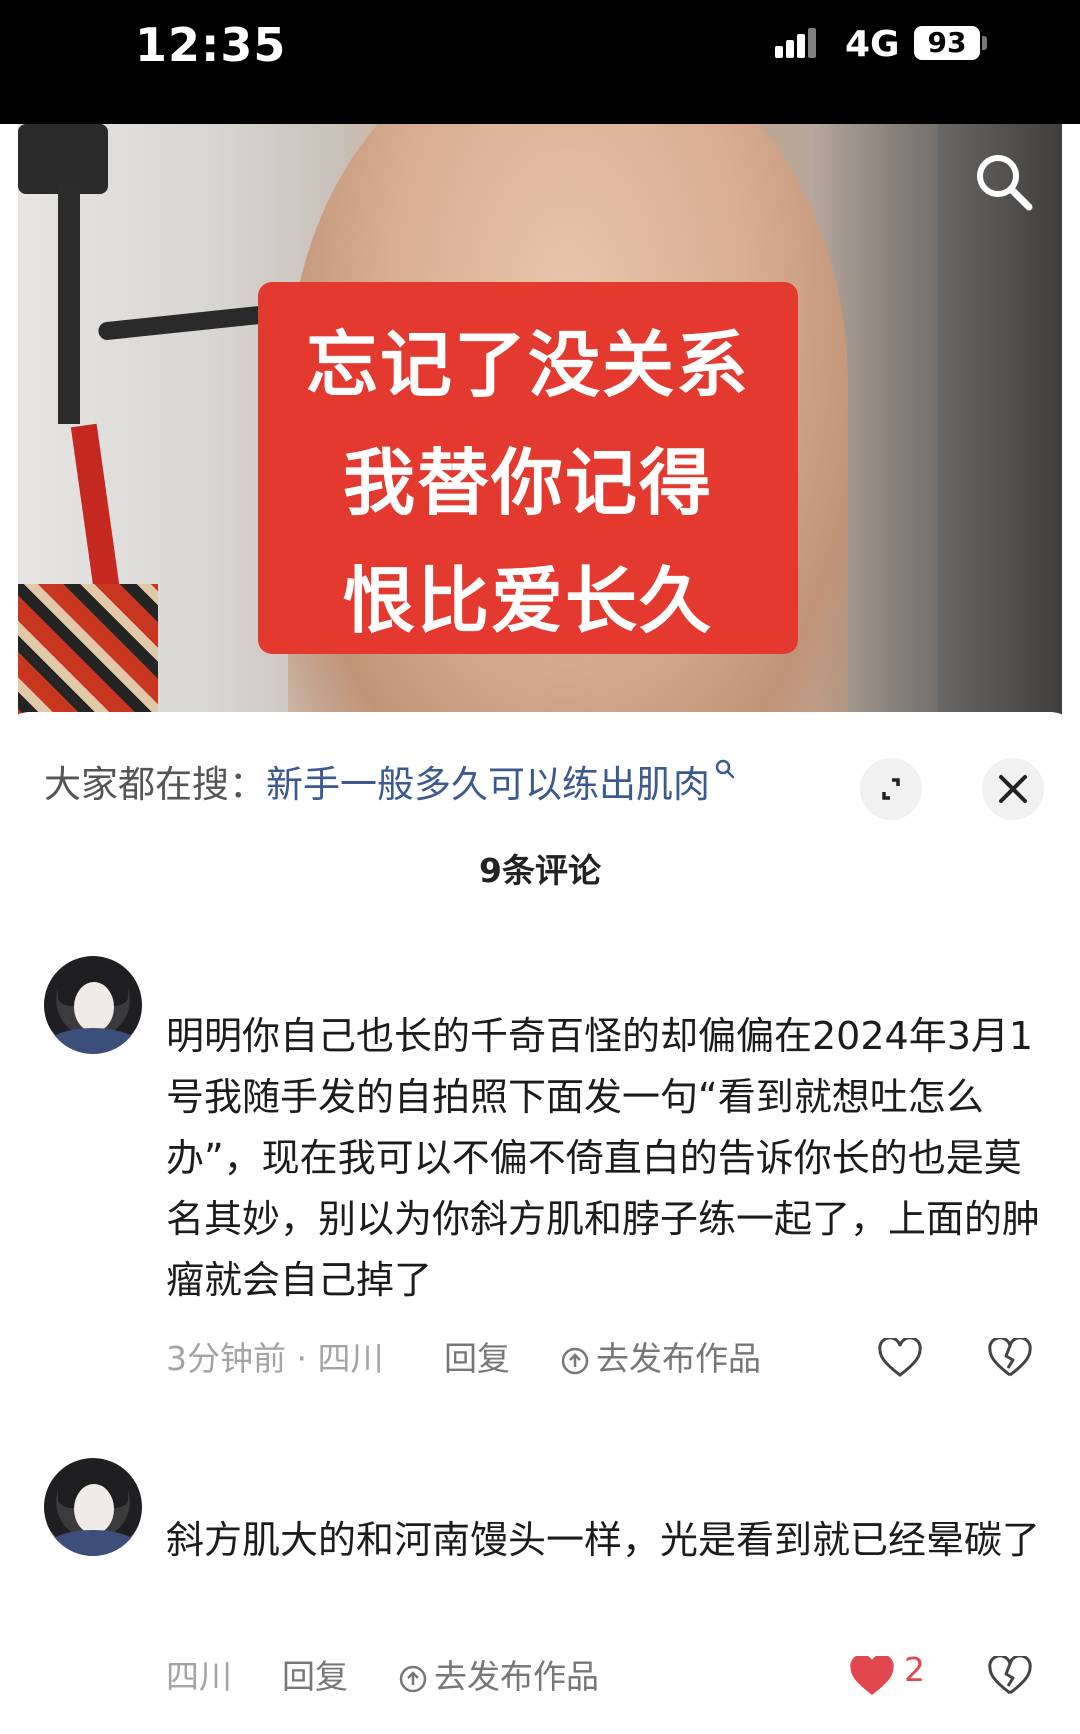 Image resolution: width=1080 pixels, height=1734 pixels. Describe the element at coordinates (984, 43) in the screenshot. I see `battery-tip` at that location.